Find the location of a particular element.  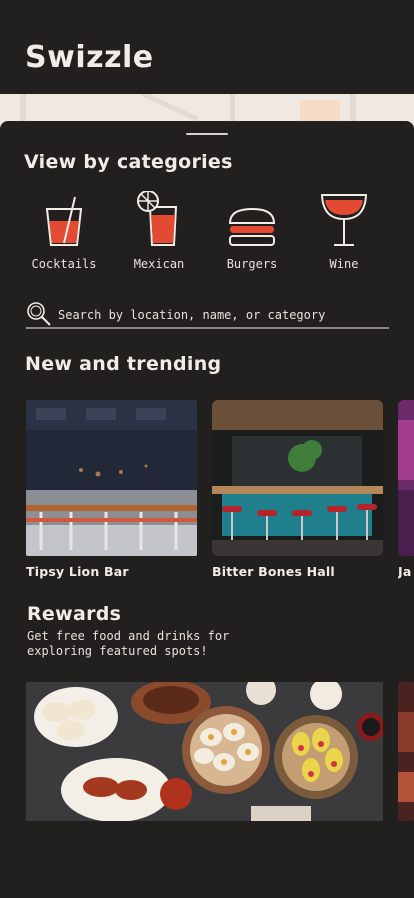

category-cocktails: Cocktails is located at coordinates (64, 231).